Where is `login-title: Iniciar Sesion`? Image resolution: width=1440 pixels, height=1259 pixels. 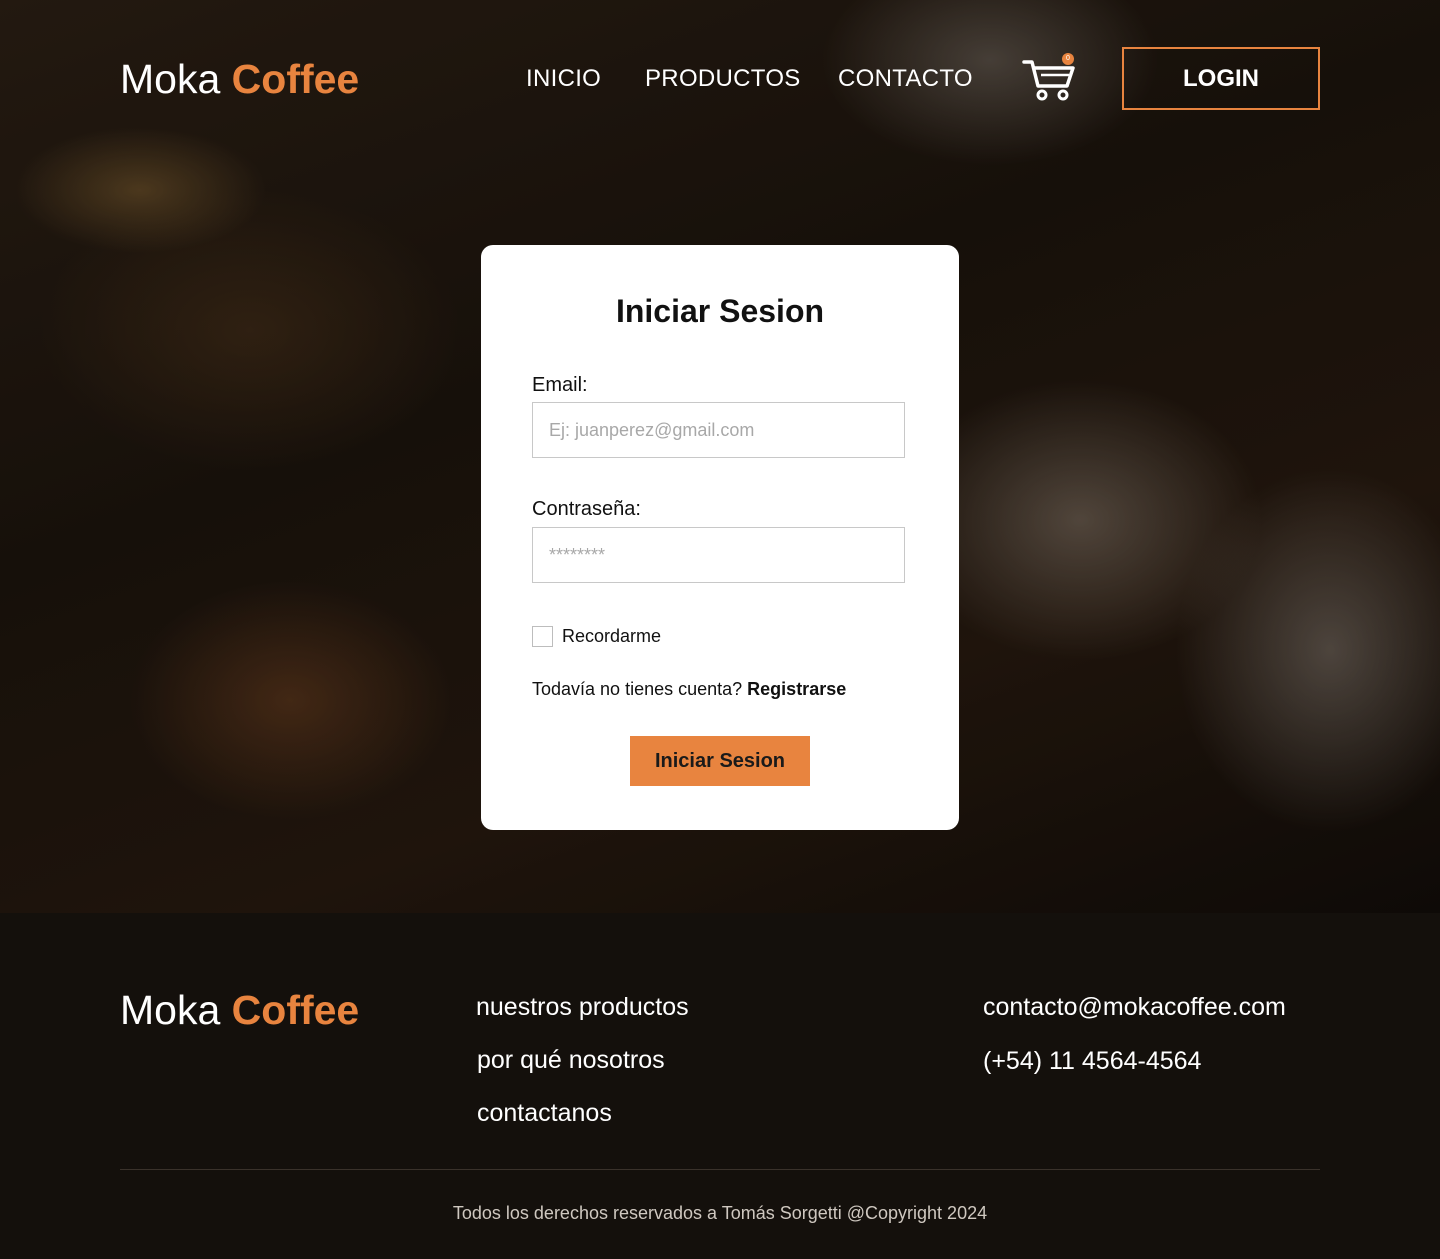
login-title: Iniciar Sesion is located at coordinates (720, 311).